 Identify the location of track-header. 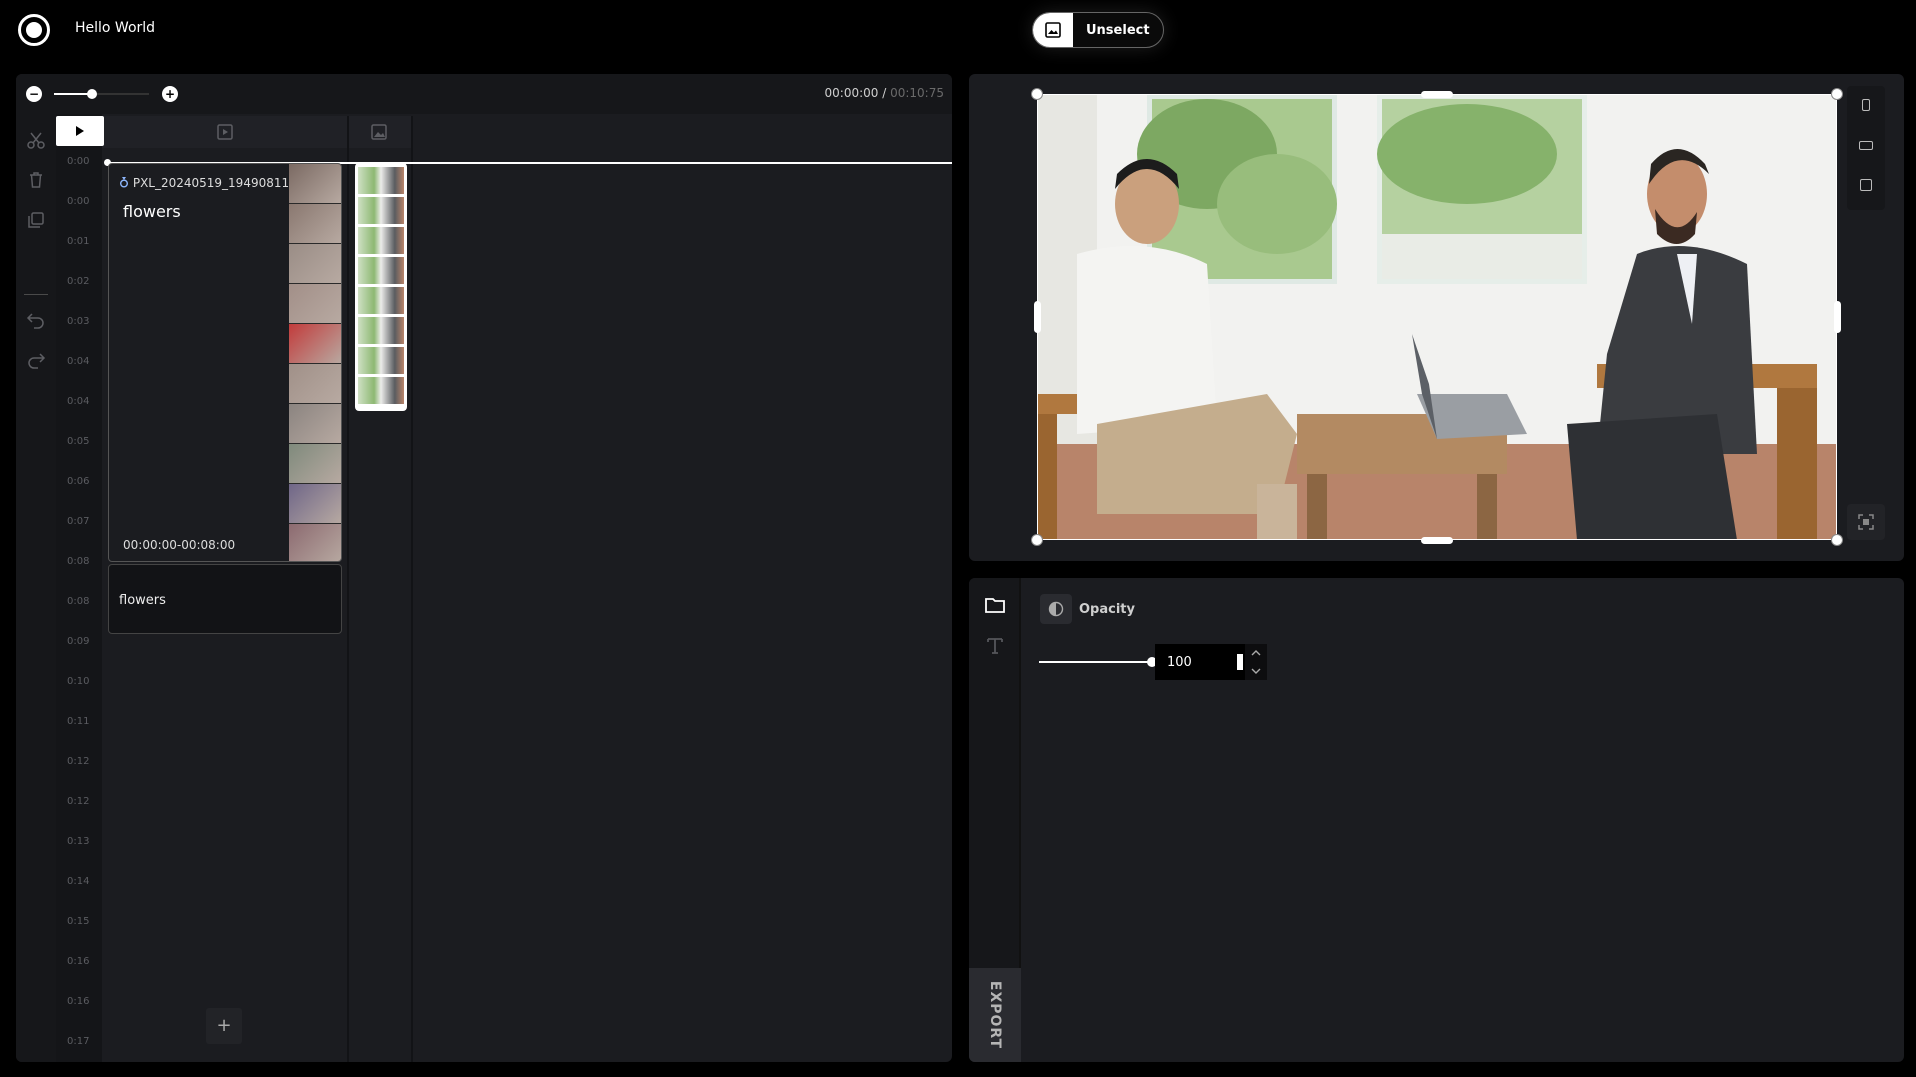
(234, 132).